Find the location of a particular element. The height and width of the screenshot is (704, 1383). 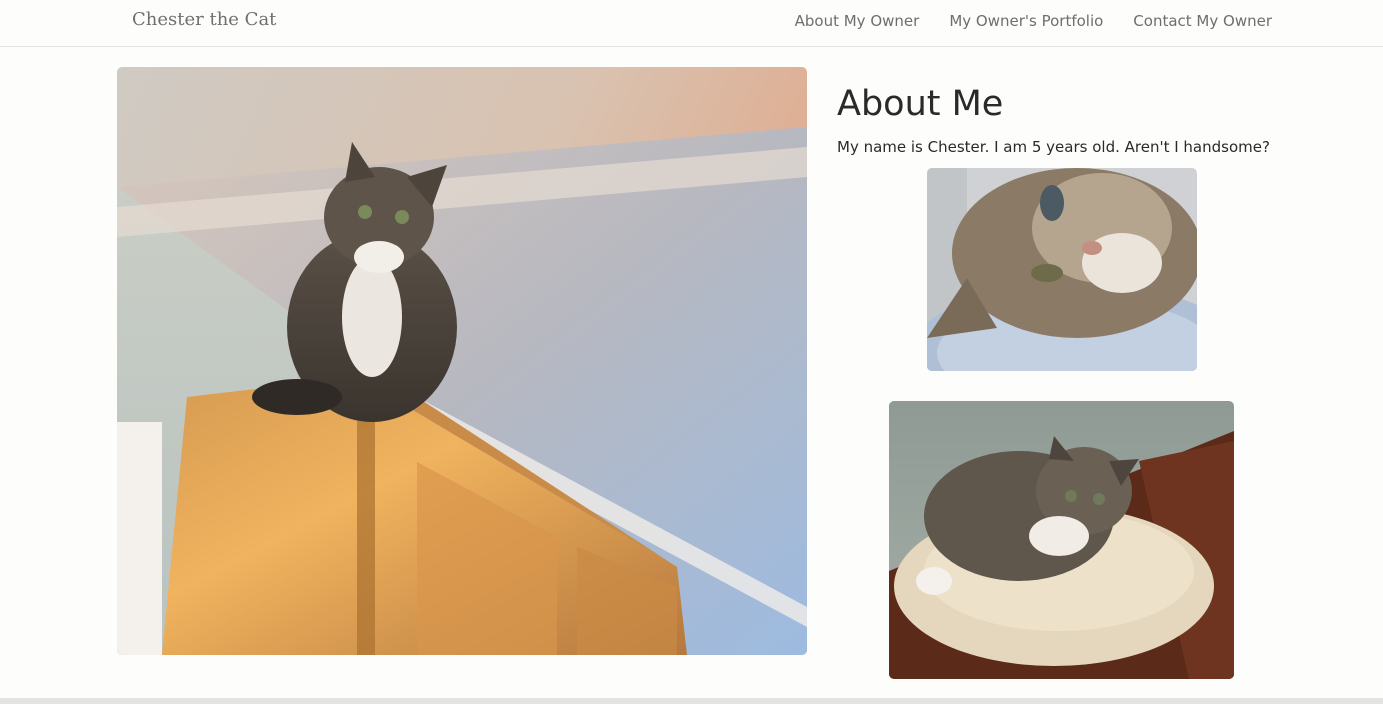

about-heading: About Me is located at coordinates (920, 104).